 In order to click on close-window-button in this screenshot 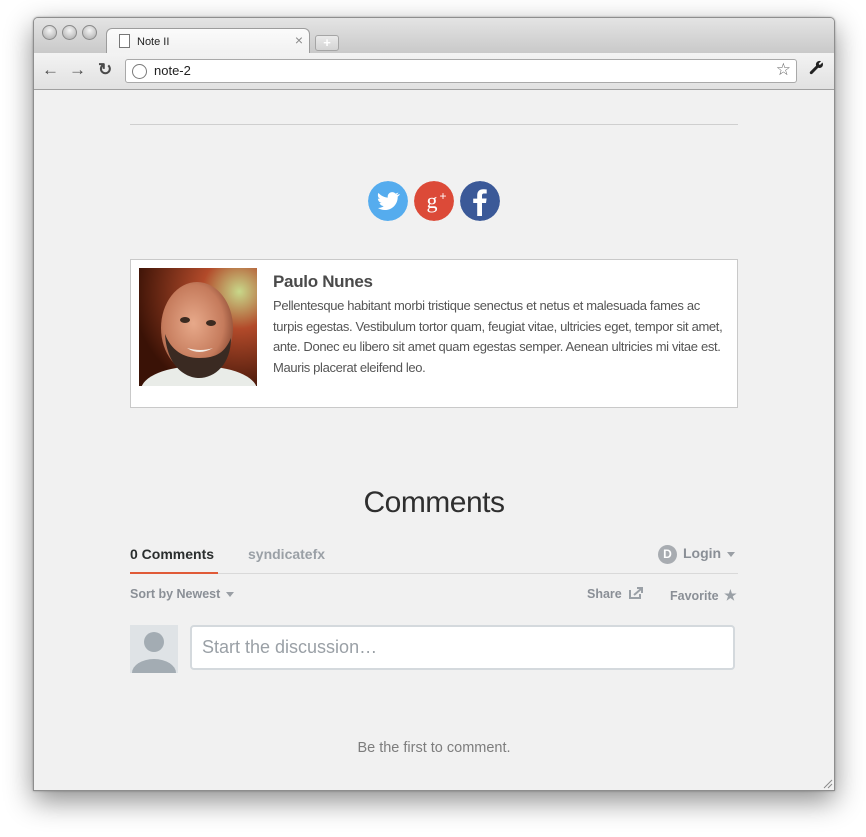, I will do `click(49, 32)`.